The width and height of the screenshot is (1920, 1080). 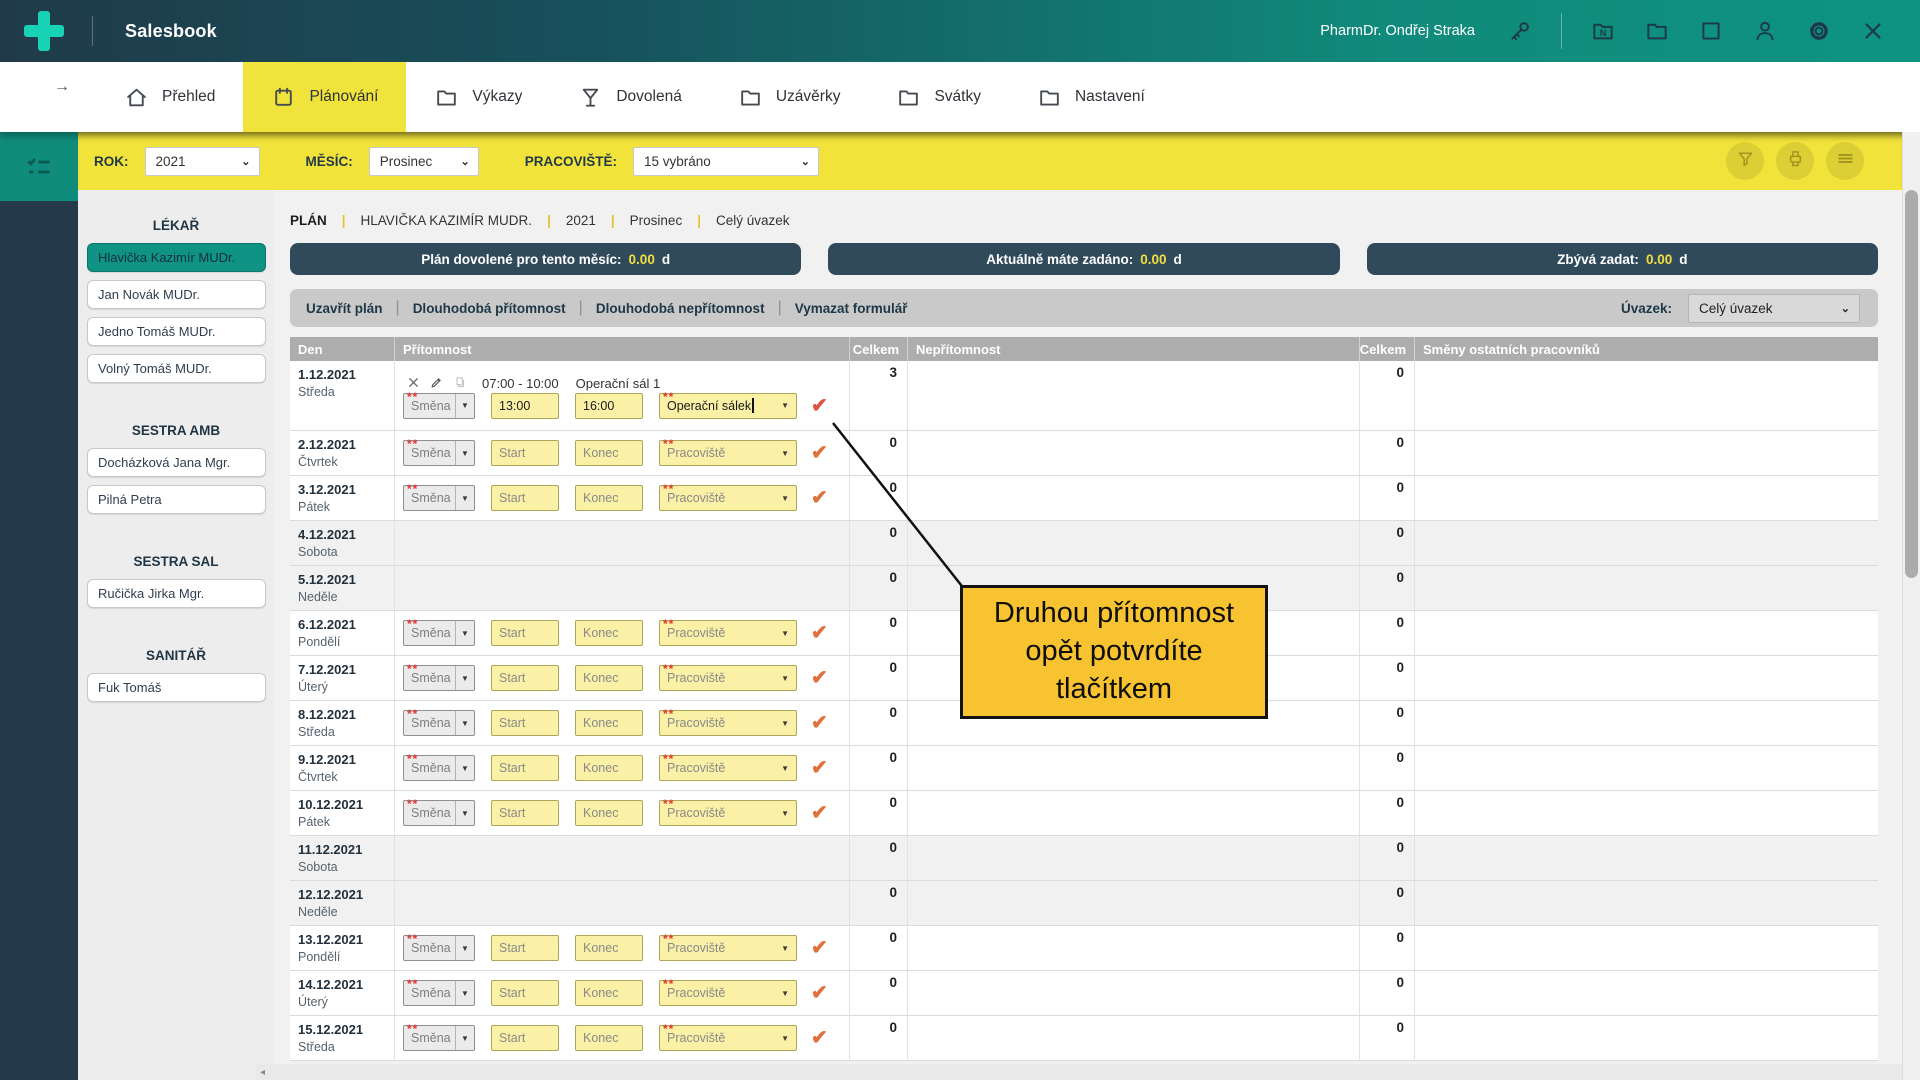 I want to click on tab-uzávěrky: Uzávěrky, so click(x=789, y=97).